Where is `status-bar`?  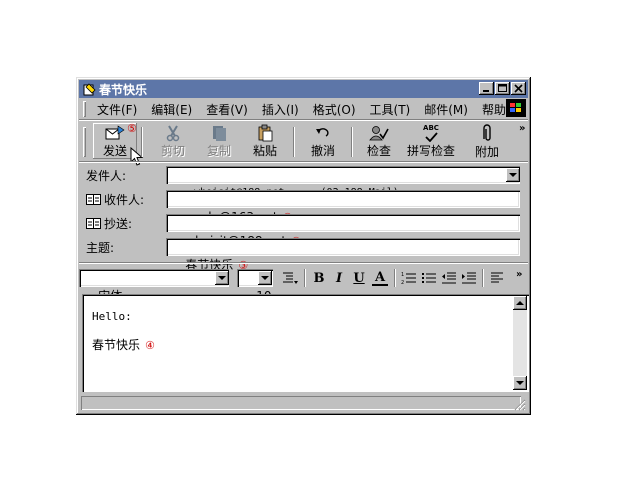 status-bar is located at coordinates (303, 403).